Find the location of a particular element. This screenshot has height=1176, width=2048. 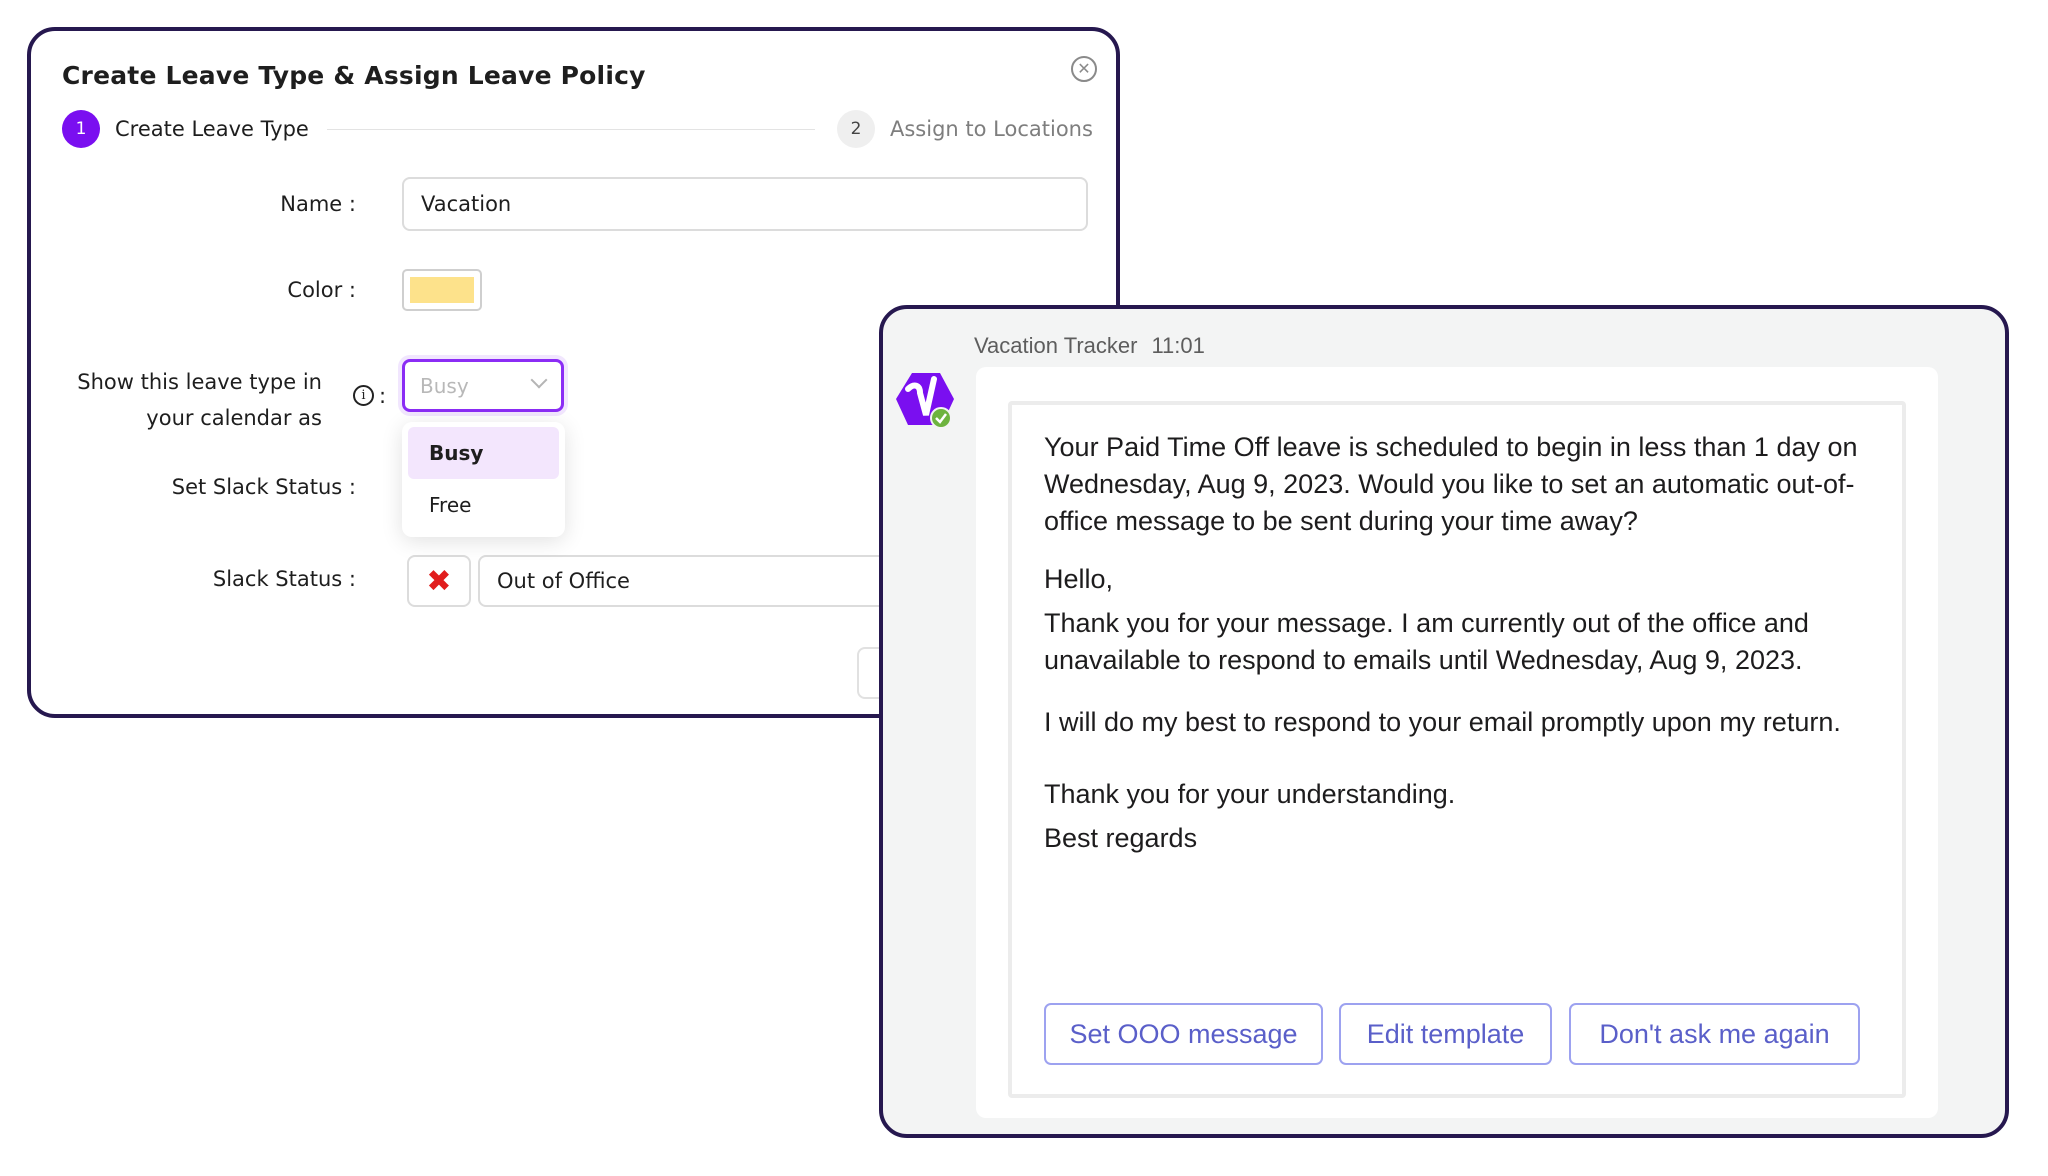

set-slack-status-label: Set Slack Status : is located at coordinates (263, 487).